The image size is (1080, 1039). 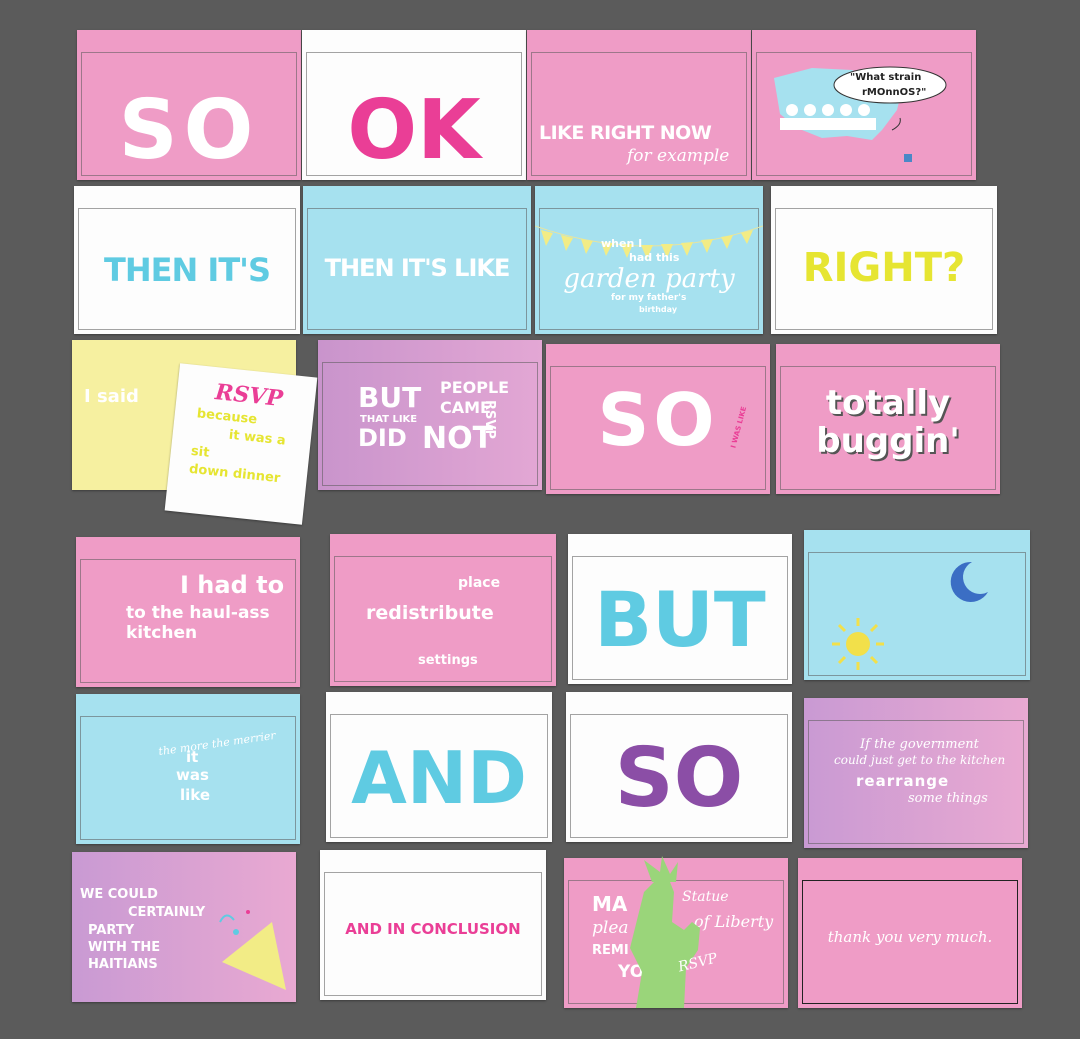 I want to click on thank-you-text: thank you very much., so click(x=910, y=937).